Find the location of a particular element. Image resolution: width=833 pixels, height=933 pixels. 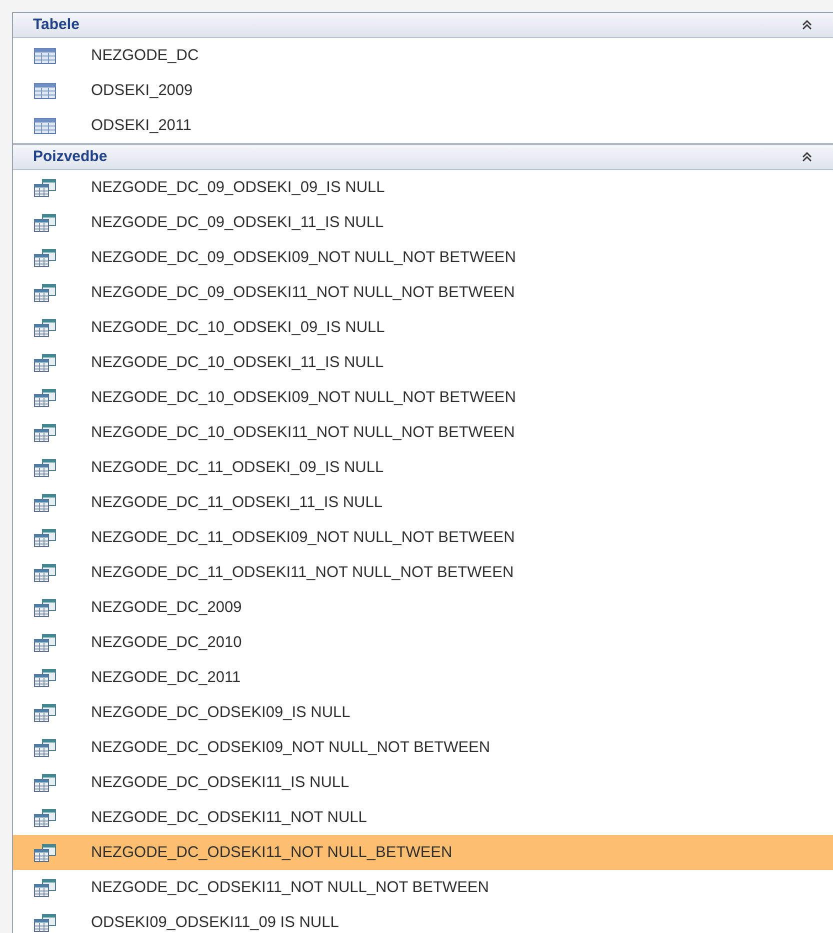

item-label: NEZGODE_DC_11_ODSEKI_09_IS NULL is located at coordinates (237, 468).